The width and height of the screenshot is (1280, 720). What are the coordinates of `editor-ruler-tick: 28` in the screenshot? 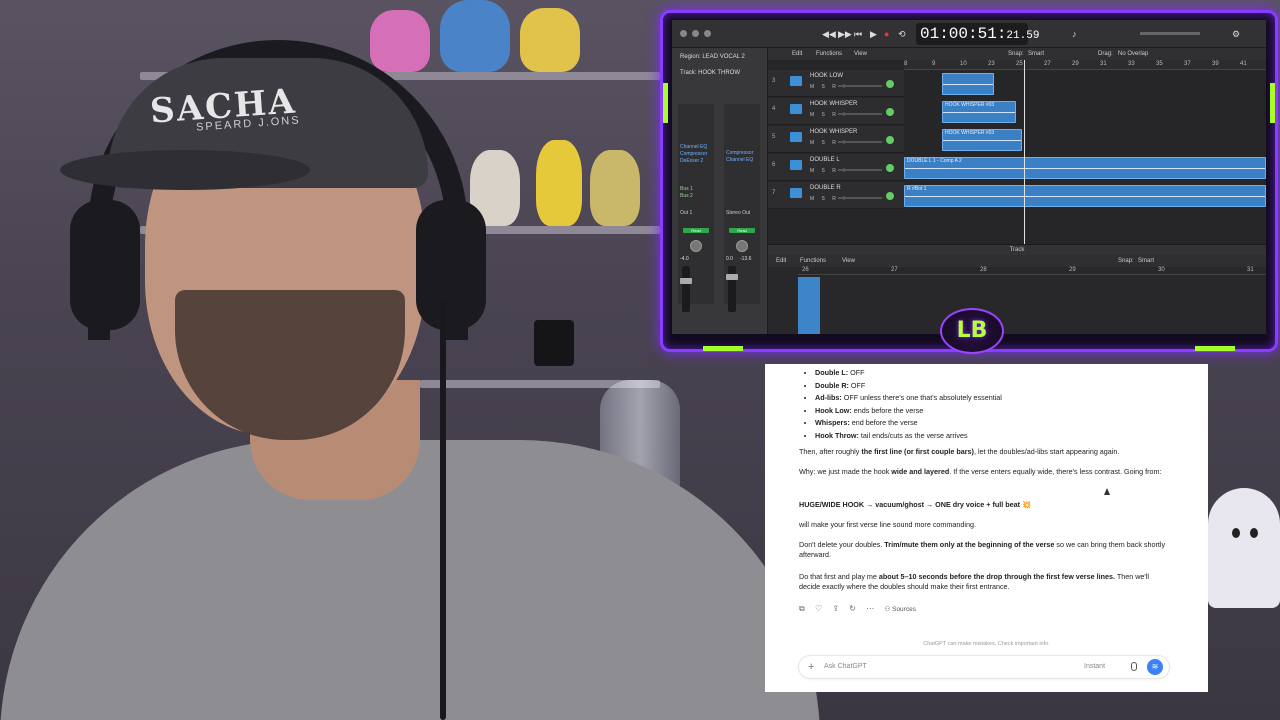 It's located at (983, 270).